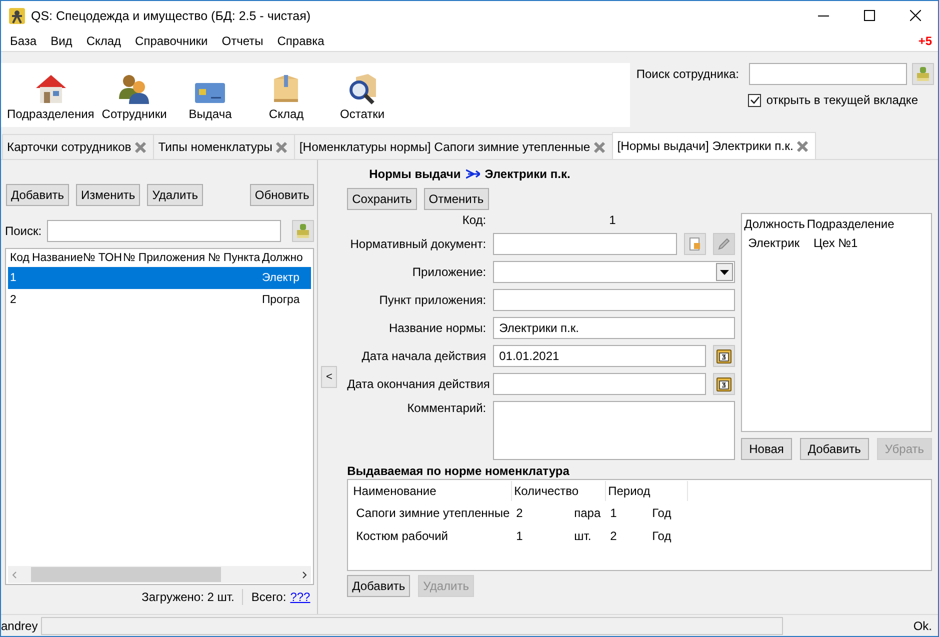 This screenshot has width=939, height=637. Describe the element at coordinates (755, 100) in the screenshot. I see `checkbox` at that location.